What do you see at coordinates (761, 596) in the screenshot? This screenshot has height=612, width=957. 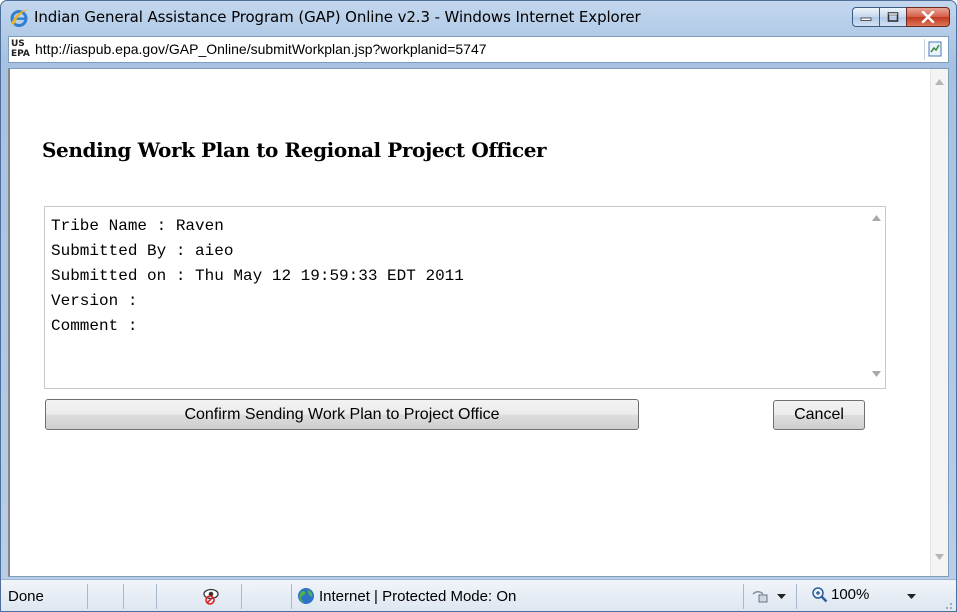 I see `protected-mode-lock-icon` at bounding box center [761, 596].